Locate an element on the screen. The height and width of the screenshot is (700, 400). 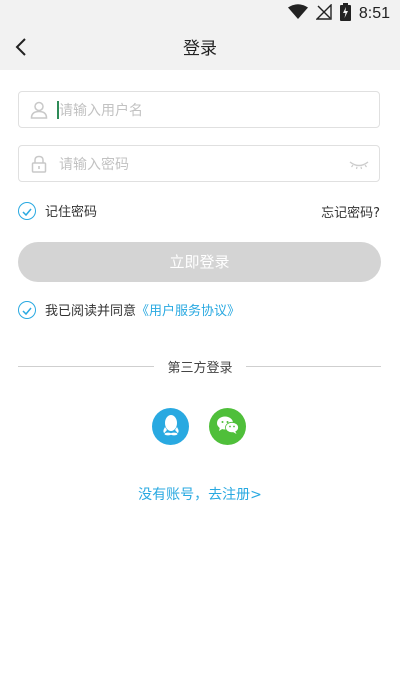
wechat-icon is located at coordinates (228, 427).